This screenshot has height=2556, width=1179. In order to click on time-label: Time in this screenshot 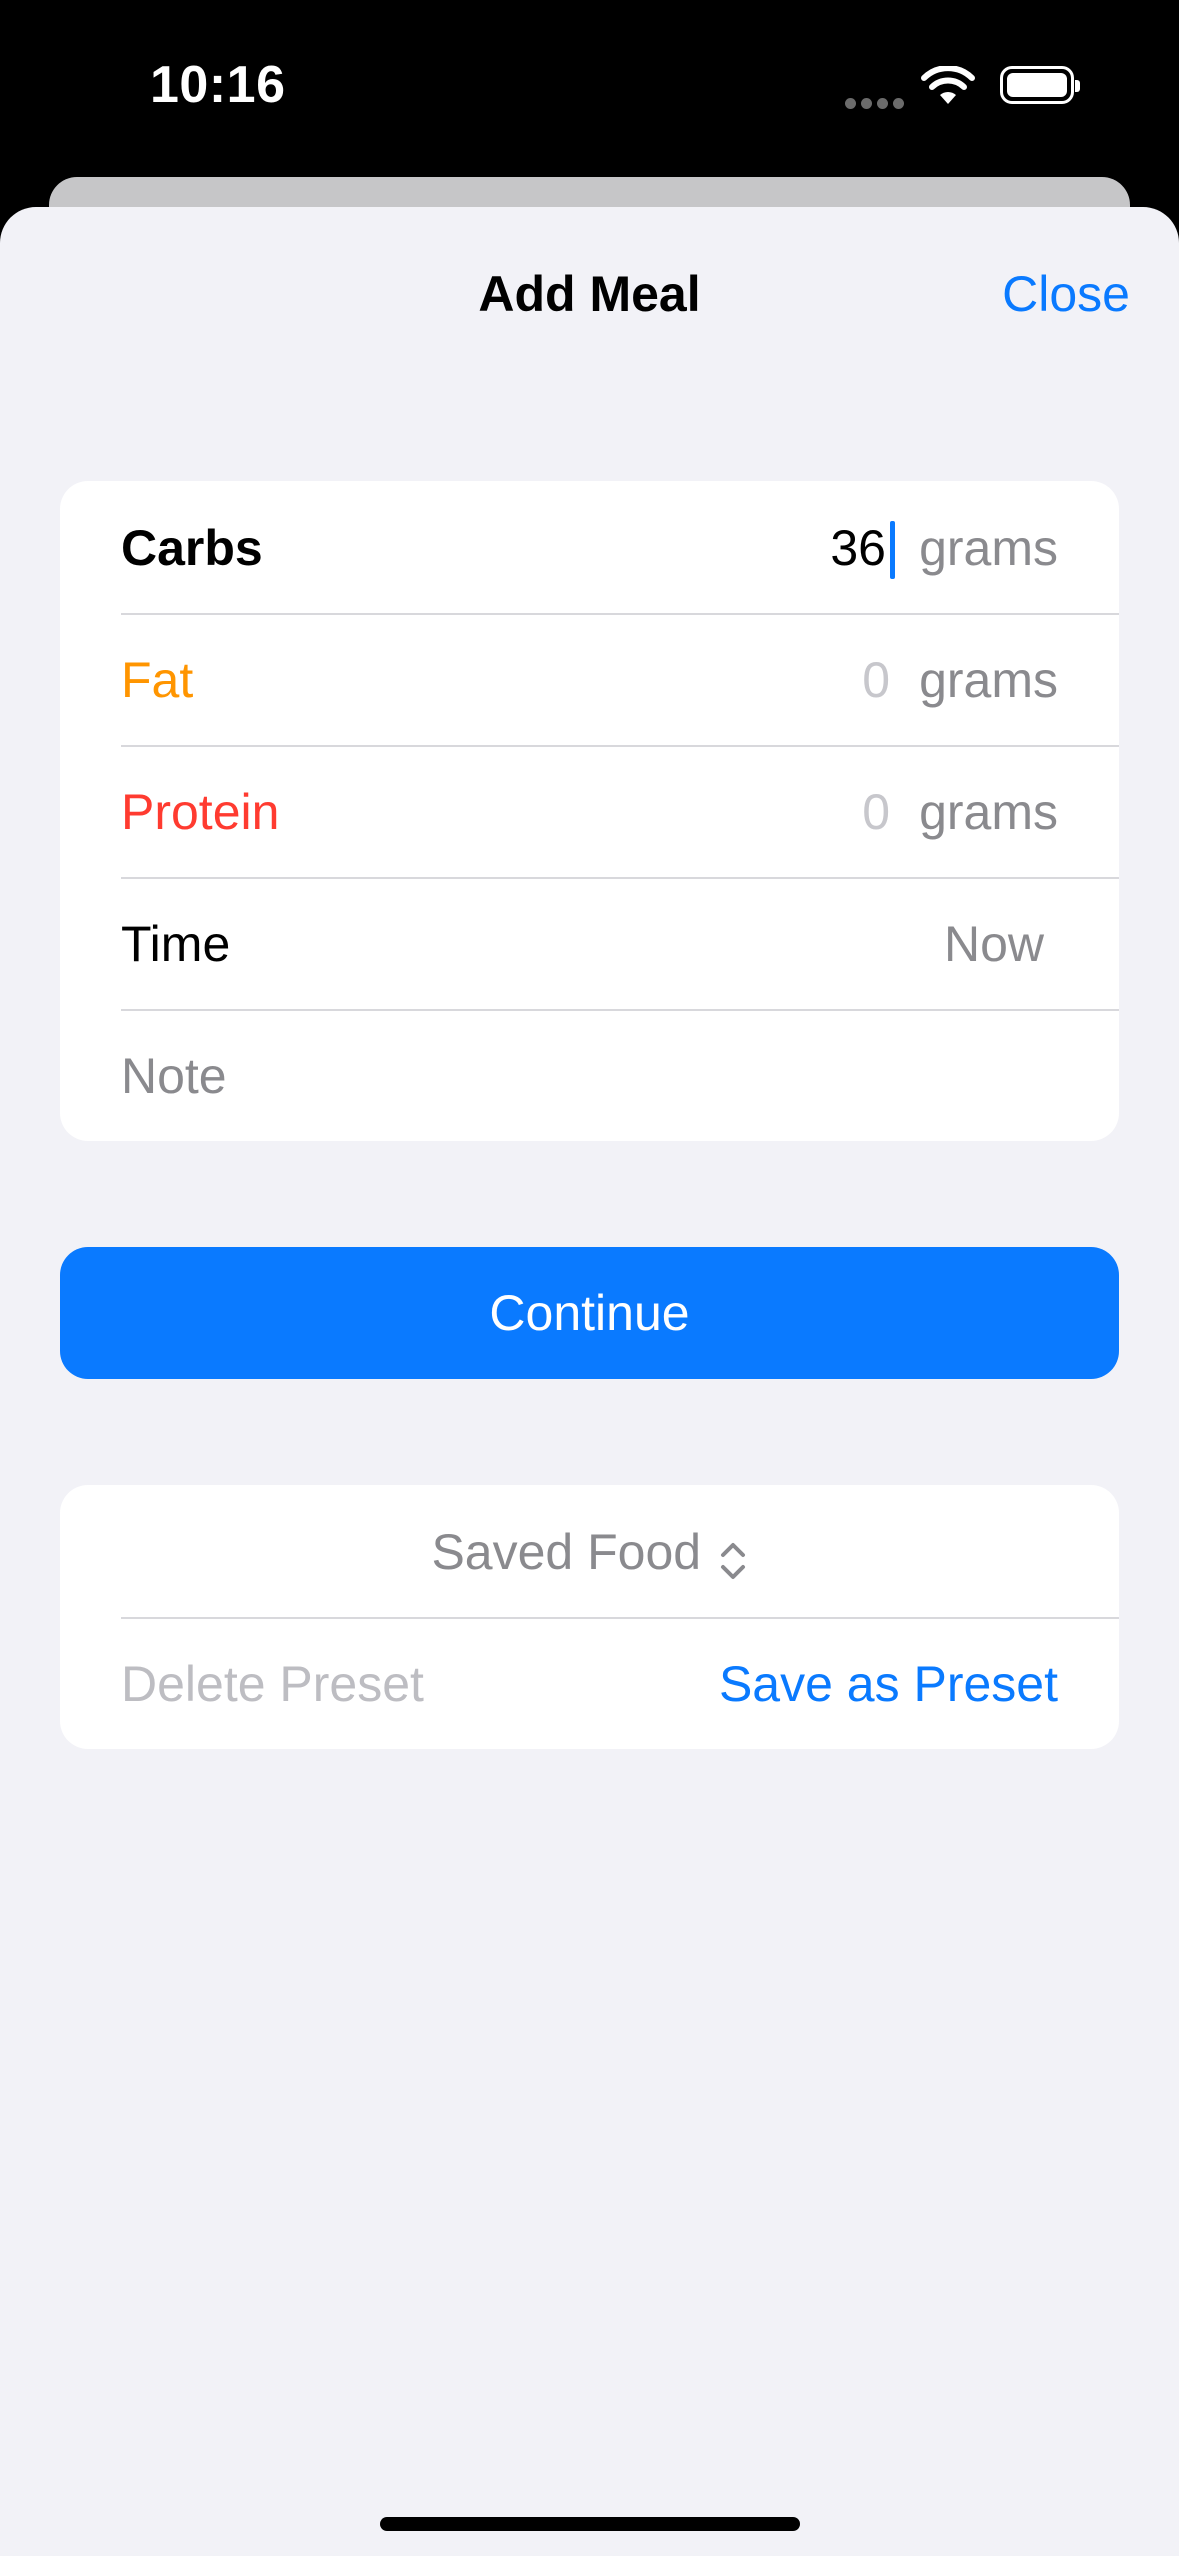, I will do `click(176, 944)`.